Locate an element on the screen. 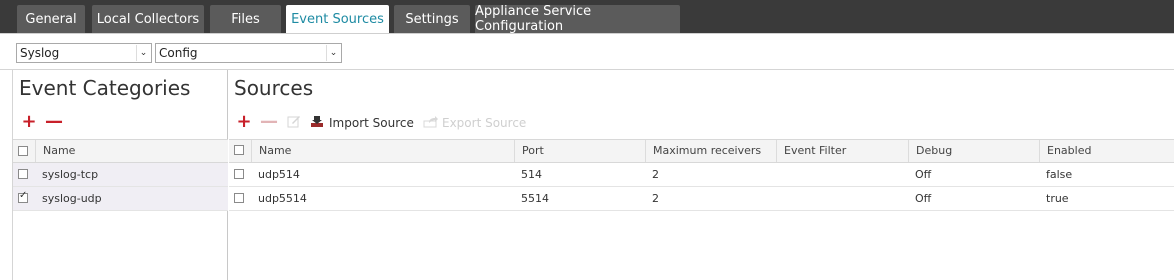 The image size is (1174, 280). add-category-icon: + is located at coordinates (28, 121).